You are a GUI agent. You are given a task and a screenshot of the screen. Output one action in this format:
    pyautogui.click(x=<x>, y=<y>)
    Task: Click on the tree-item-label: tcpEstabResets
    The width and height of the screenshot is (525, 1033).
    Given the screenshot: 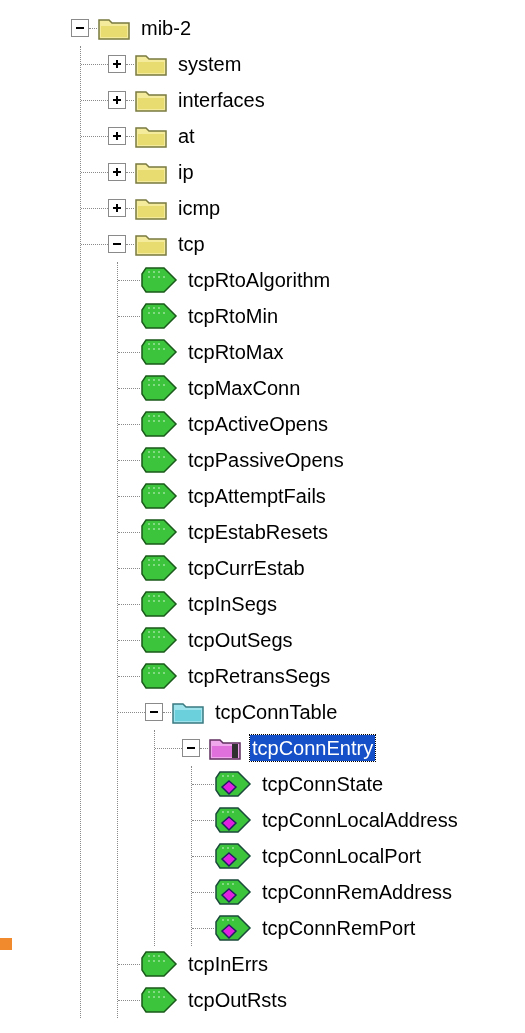 What is the action you would take?
    pyautogui.click(x=258, y=532)
    